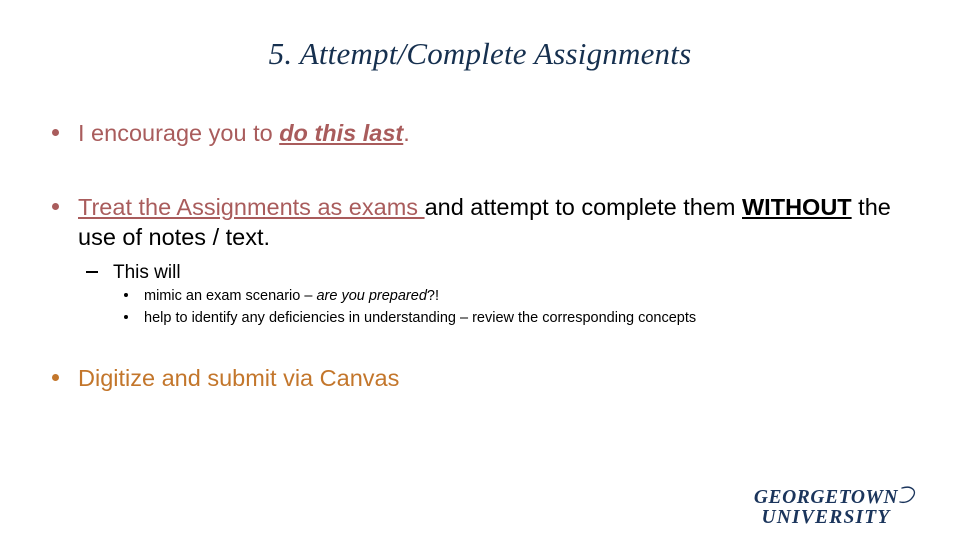 Image resolution: width=960 pixels, height=540 pixels. I want to click on georgetown-university-logo: GEORGETOWN UNIVERSITY, so click(826, 505).